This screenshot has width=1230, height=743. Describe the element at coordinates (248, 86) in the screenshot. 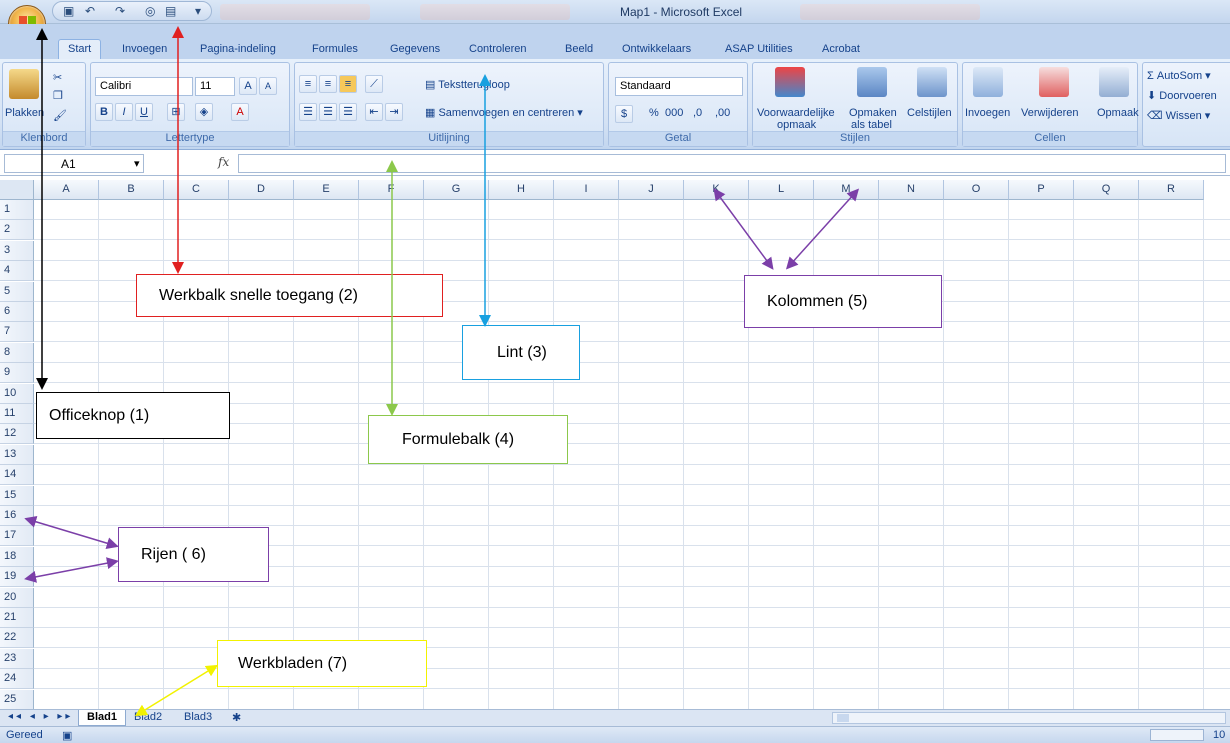

I see `grow-font-button: A` at that location.